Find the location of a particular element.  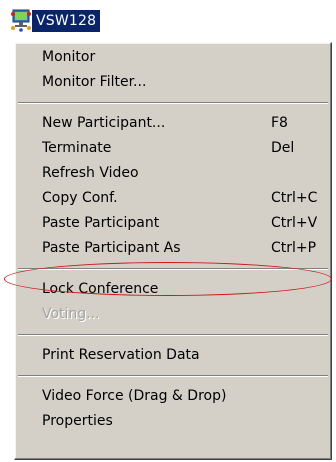

menu-item-label: Paste Participant As is located at coordinates (111, 248).